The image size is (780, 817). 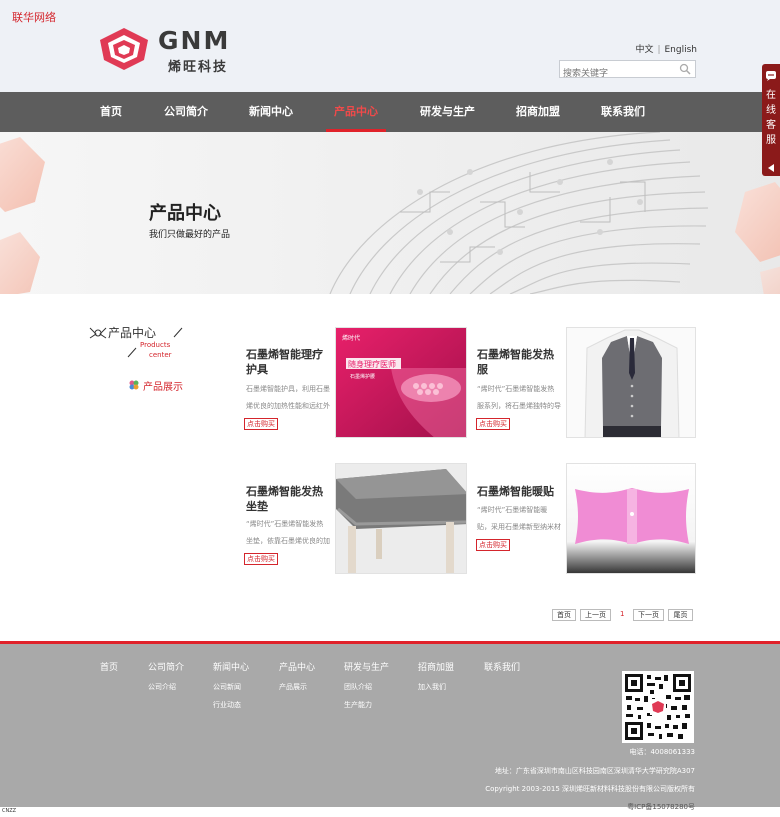 I want to click on search-input, so click(x=617, y=74).